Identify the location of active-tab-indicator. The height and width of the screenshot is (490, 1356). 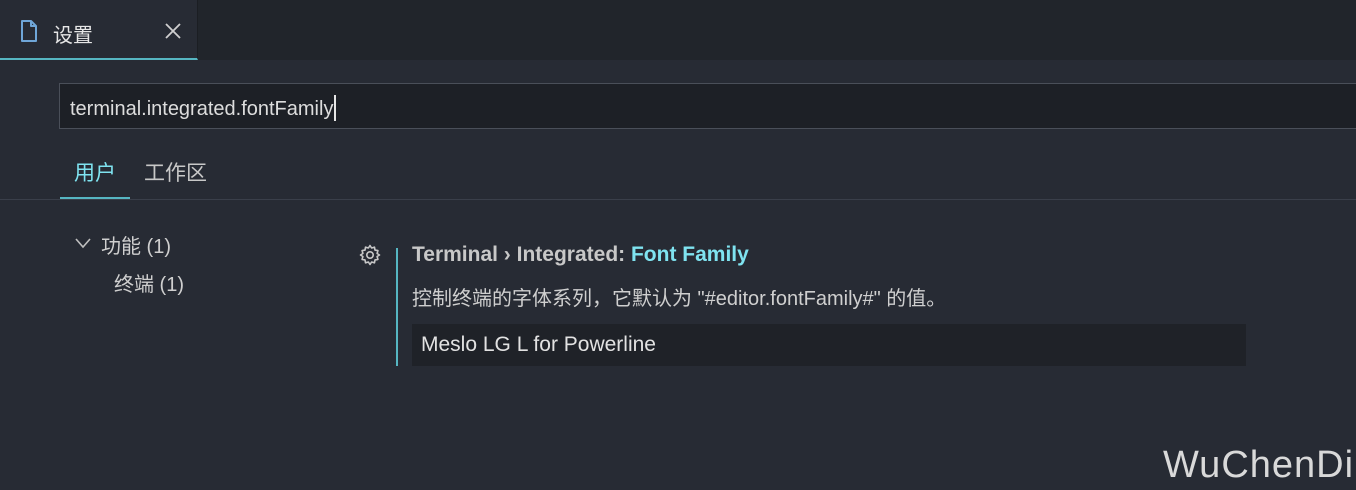
(95, 198).